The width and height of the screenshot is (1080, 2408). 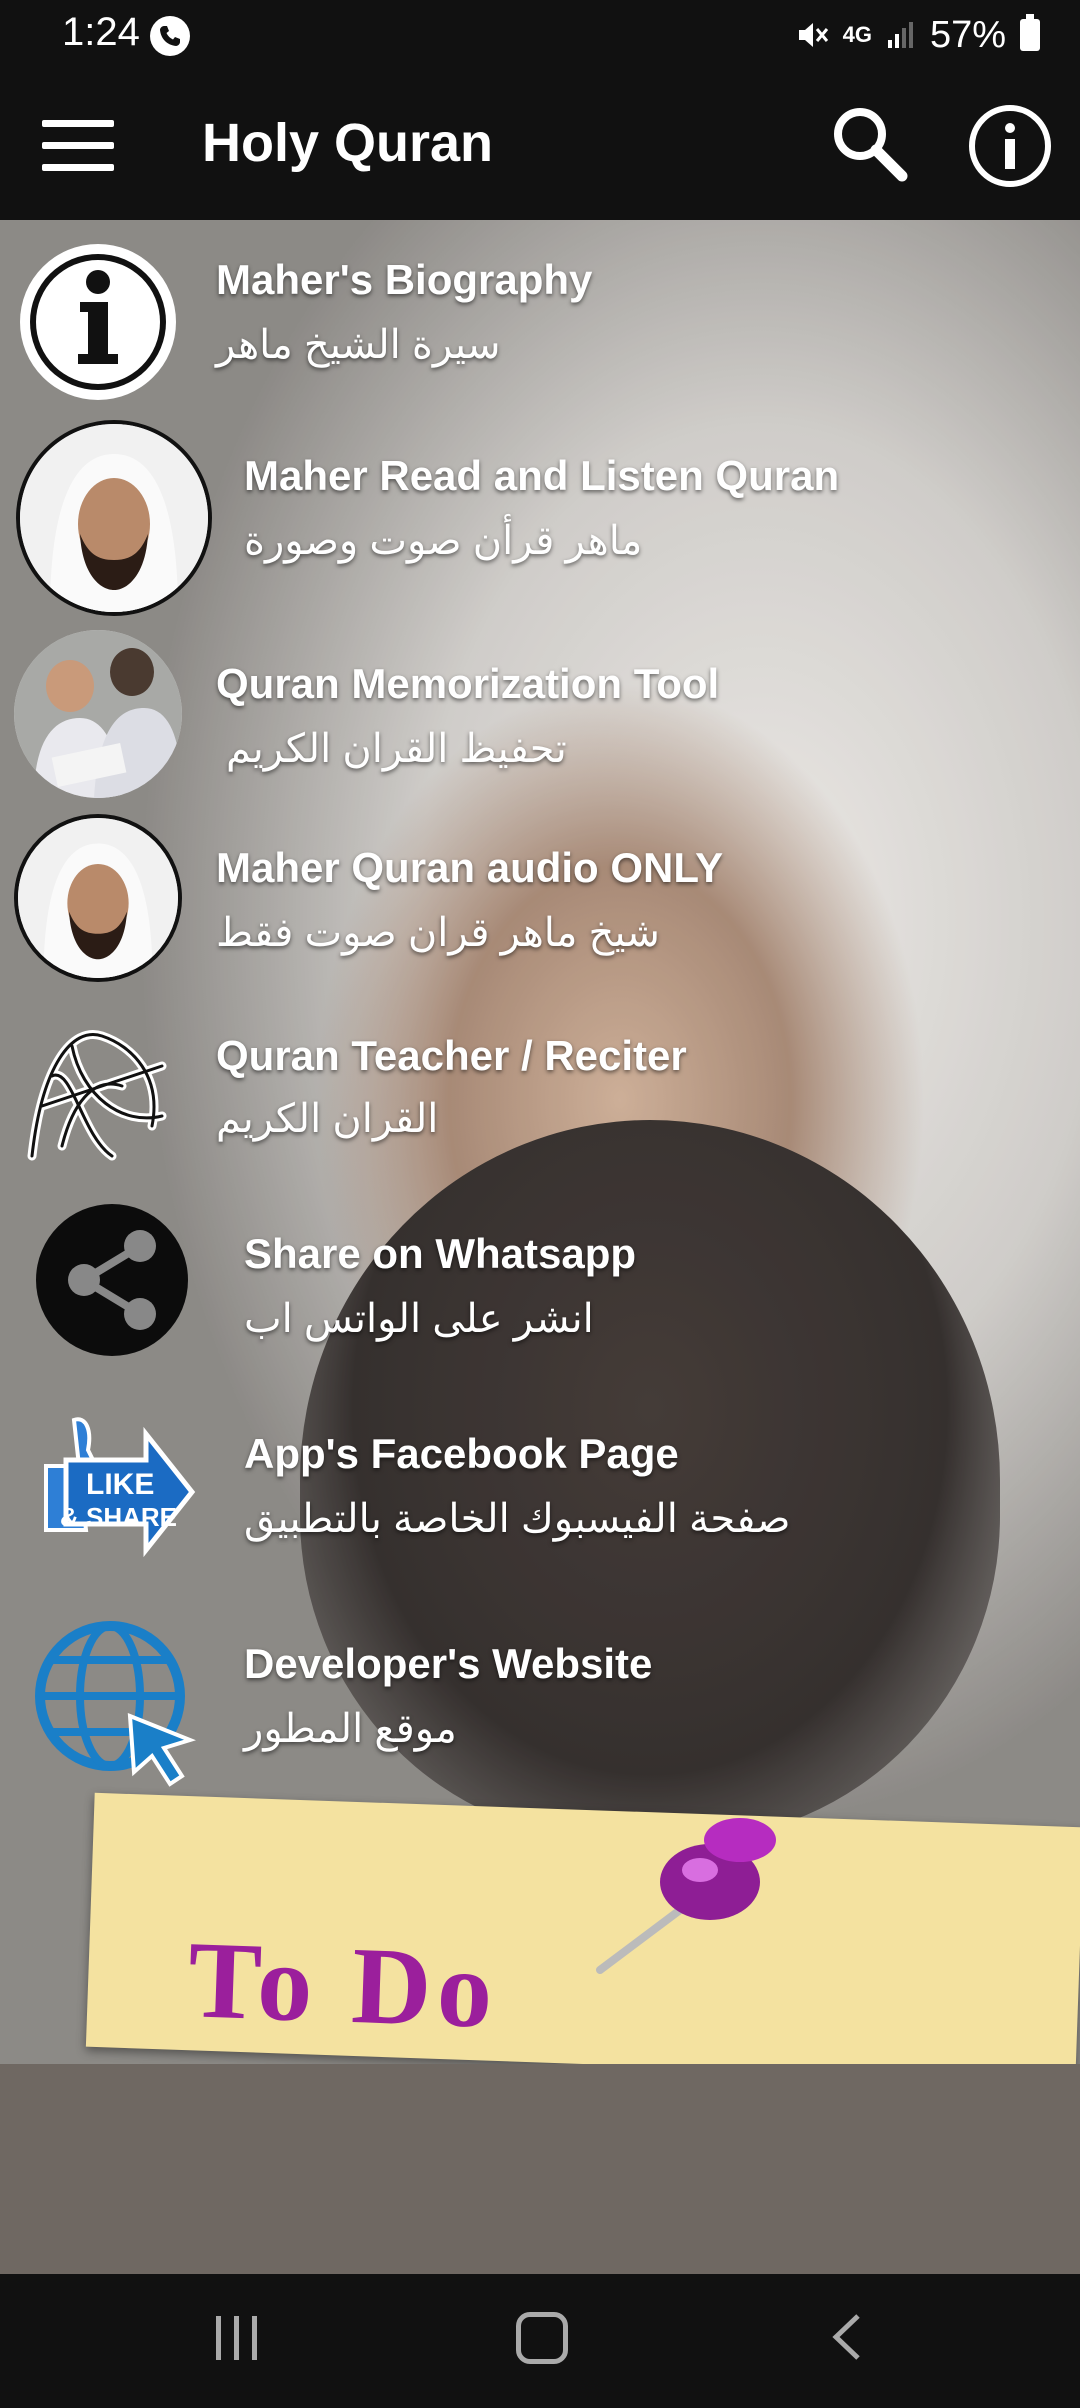 What do you see at coordinates (396, 749) in the screenshot?
I see `menu-item-subtitle: تحفيظ القران الكريم` at bounding box center [396, 749].